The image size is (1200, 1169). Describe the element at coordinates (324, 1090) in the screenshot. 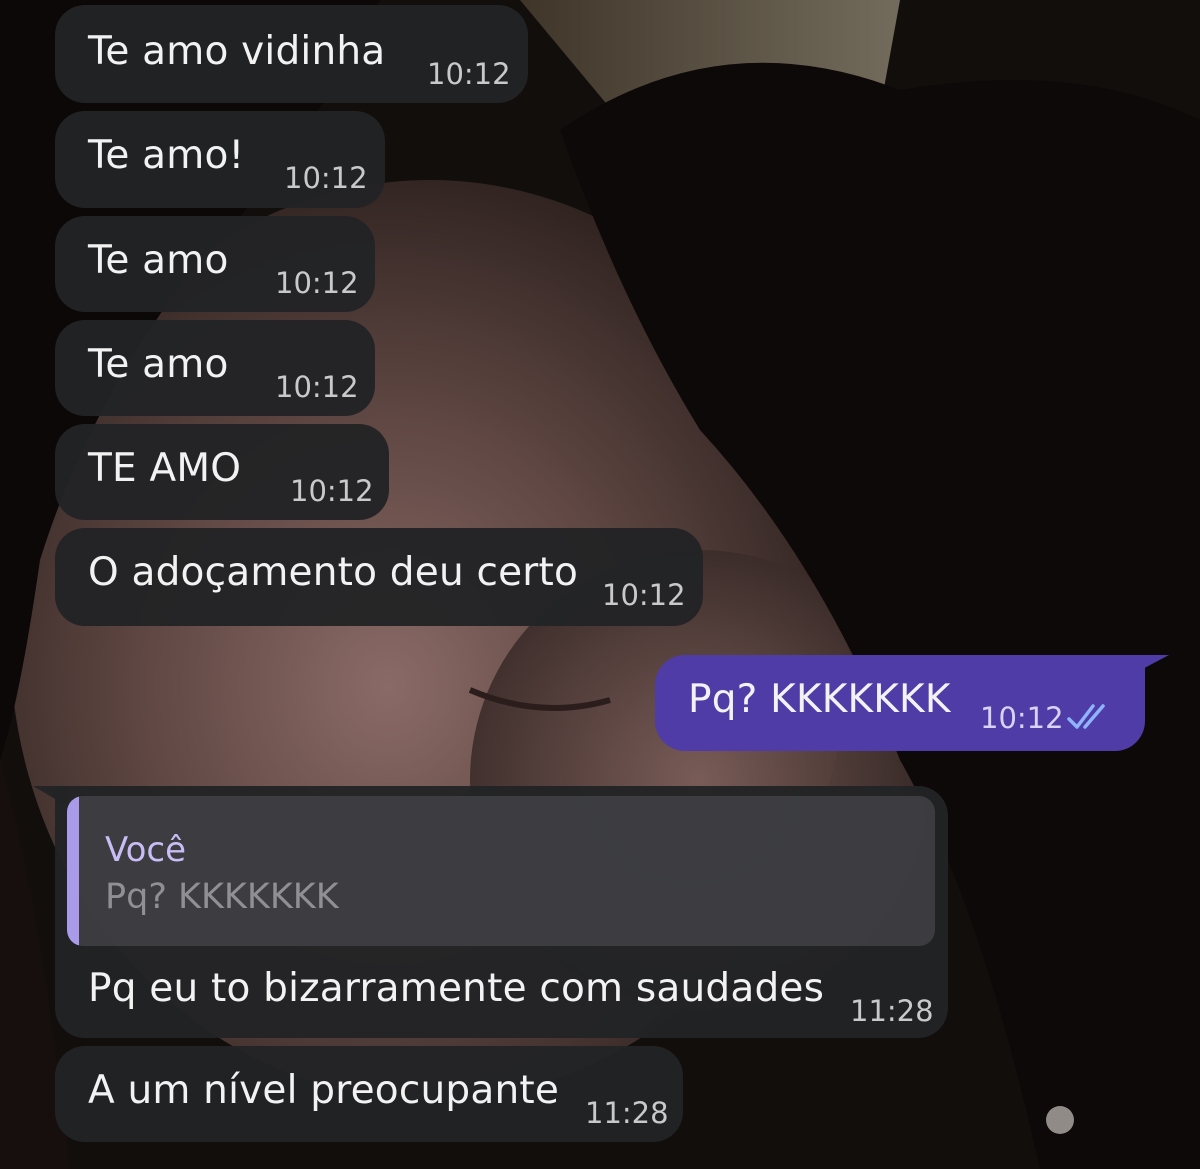

I see `message-text: A um nível preocupante` at that location.